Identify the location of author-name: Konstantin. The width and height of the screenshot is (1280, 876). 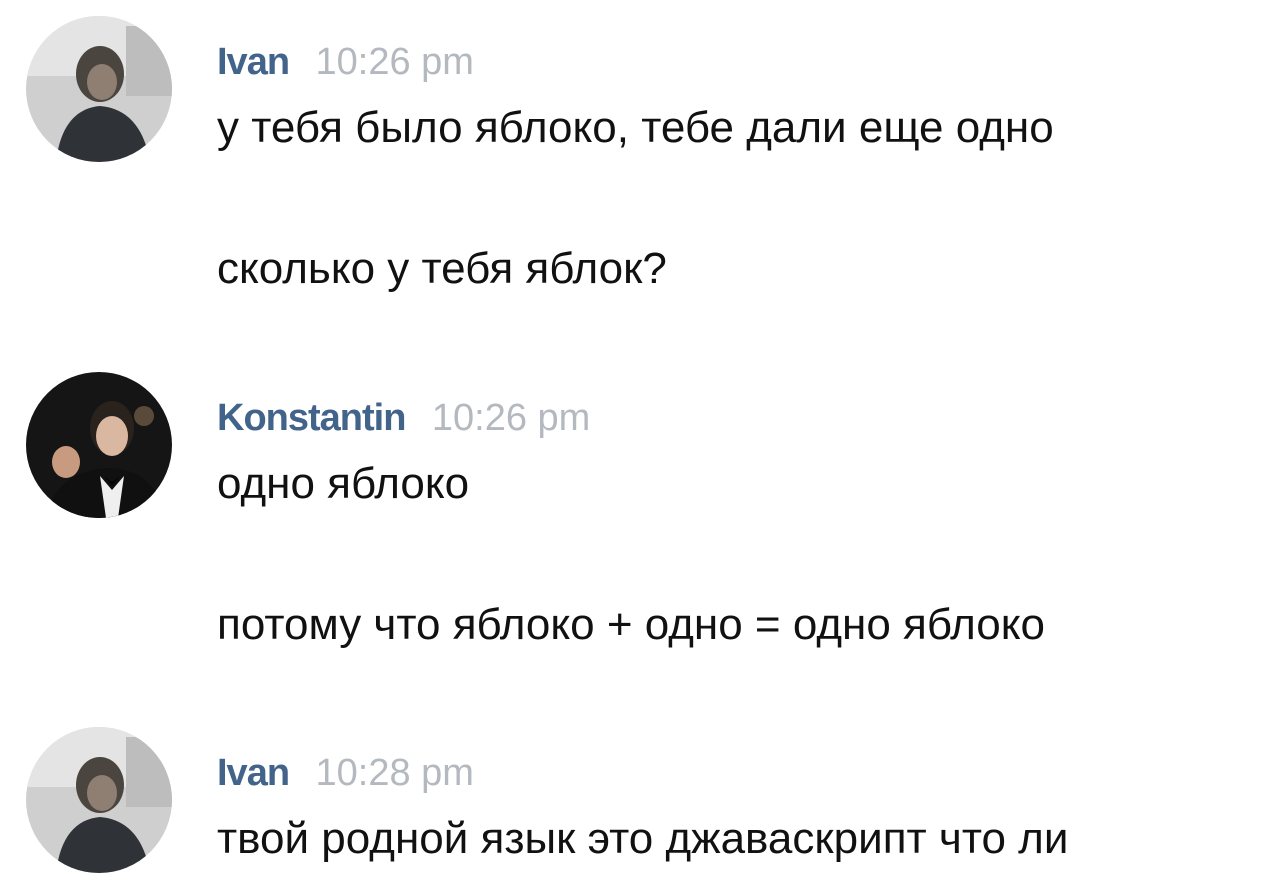
(311, 418).